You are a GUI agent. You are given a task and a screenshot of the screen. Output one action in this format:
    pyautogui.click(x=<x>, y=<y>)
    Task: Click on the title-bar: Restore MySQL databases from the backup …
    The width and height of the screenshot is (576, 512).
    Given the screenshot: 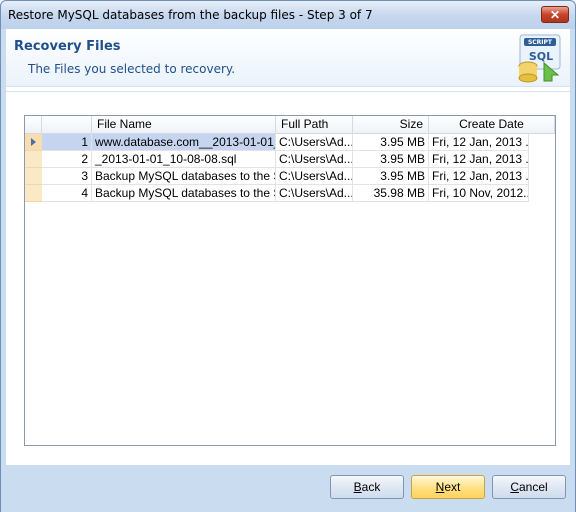 What is the action you would take?
    pyautogui.click(x=288, y=15)
    